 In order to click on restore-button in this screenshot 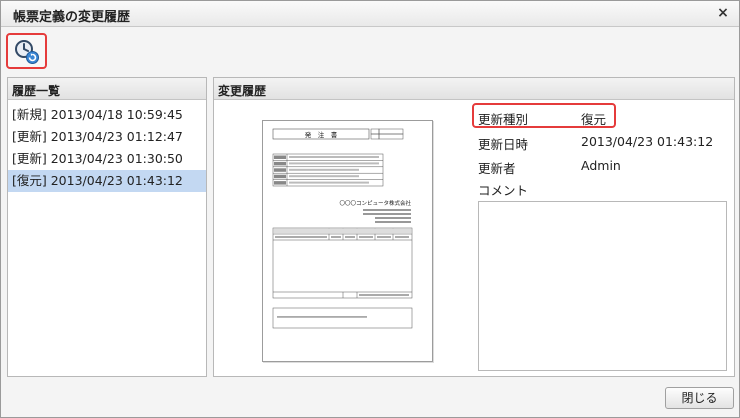, I will do `click(26, 51)`.